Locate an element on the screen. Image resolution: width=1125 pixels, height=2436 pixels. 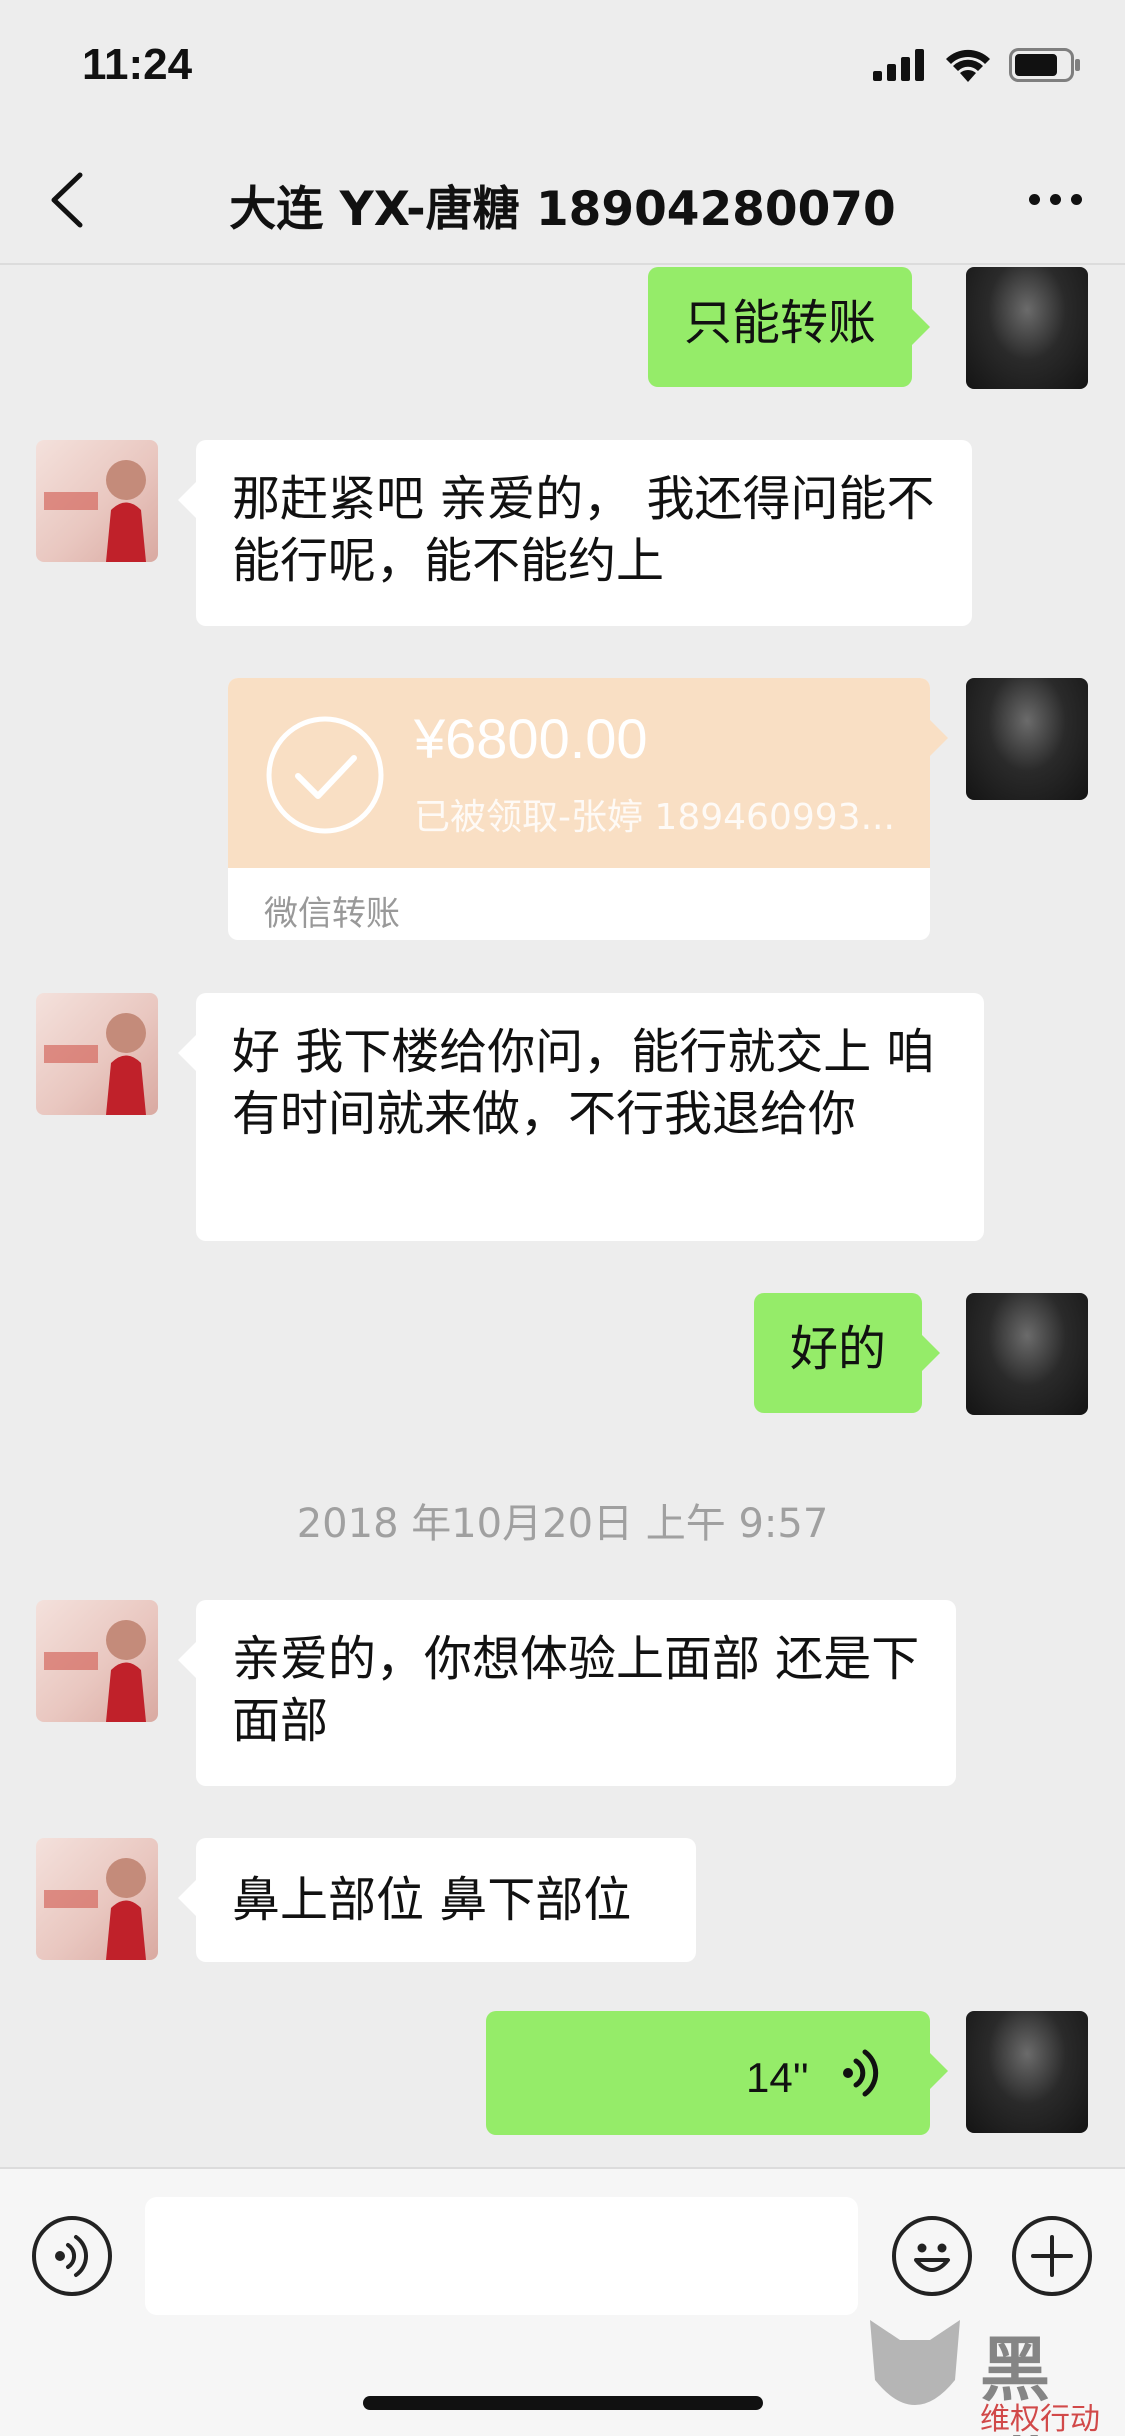
received-check-icon is located at coordinates (325, 775).